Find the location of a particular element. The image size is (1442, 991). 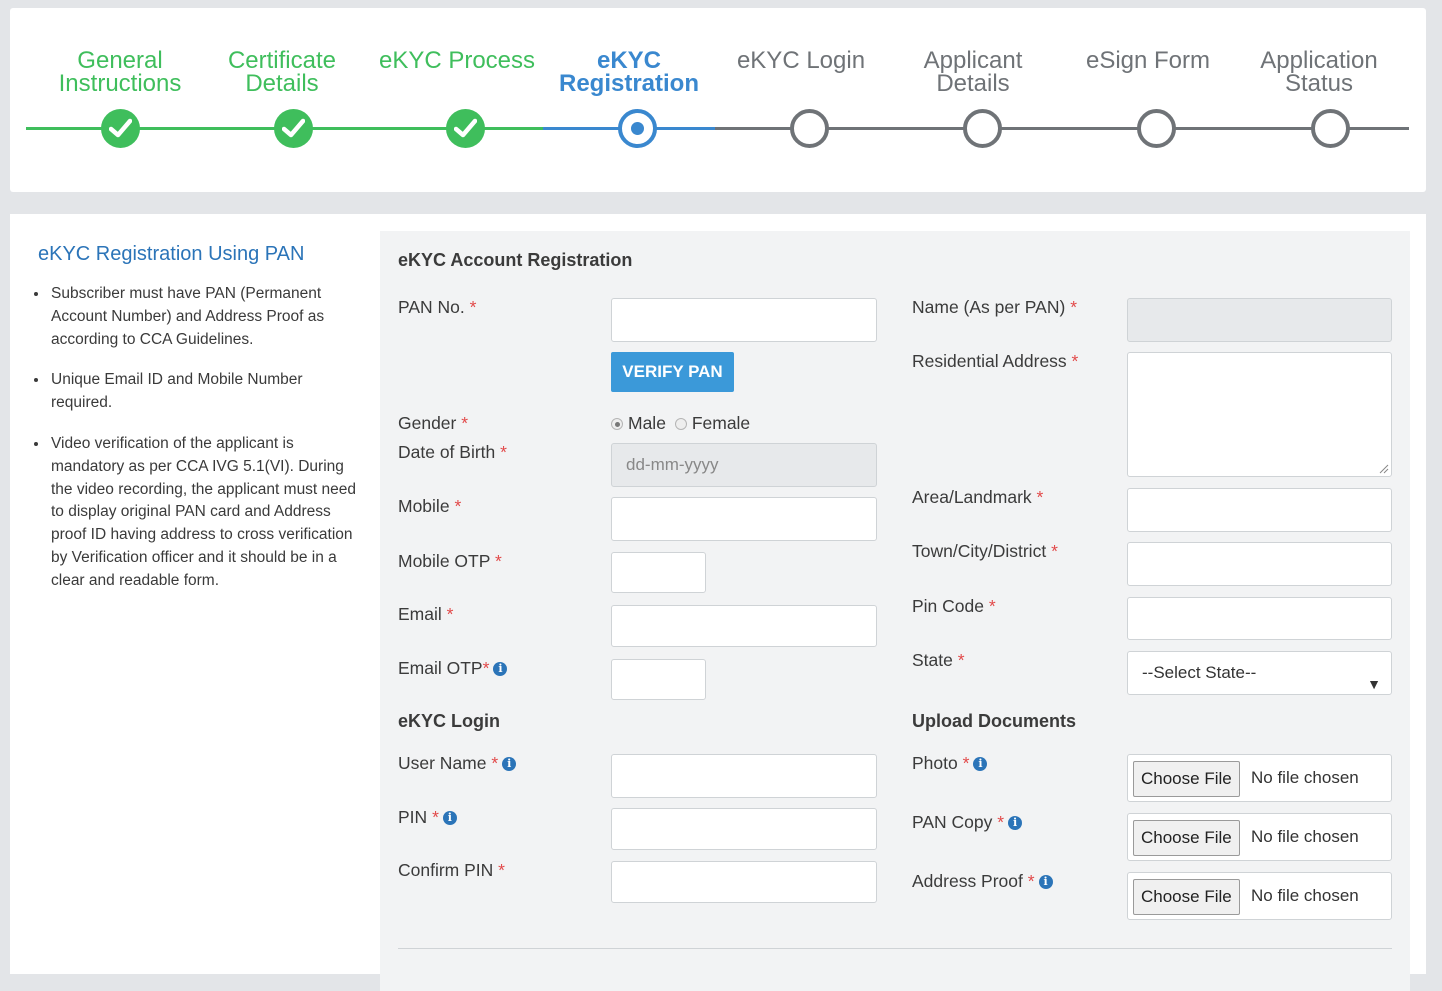

resize-handle-icon is located at coordinates (1383, 468).